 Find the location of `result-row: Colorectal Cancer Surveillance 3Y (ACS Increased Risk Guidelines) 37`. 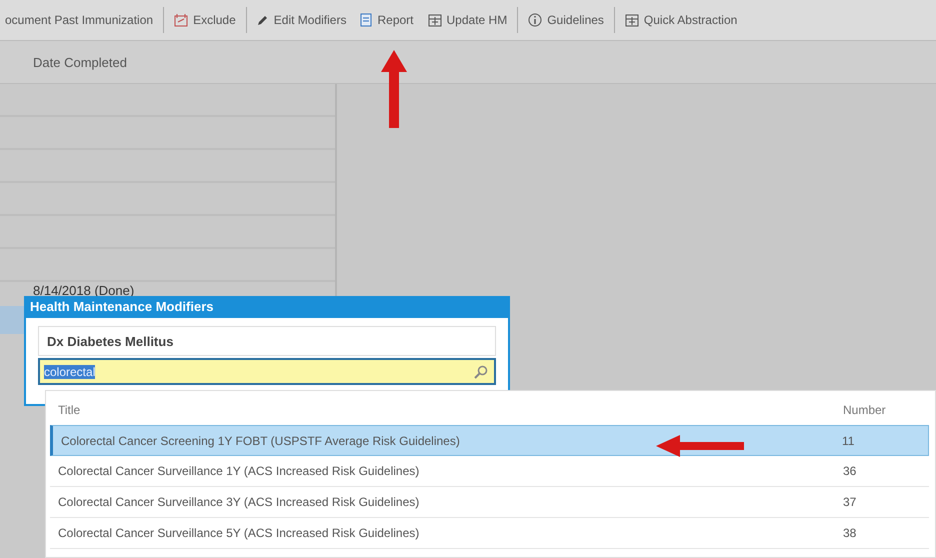

result-row: Colorectal Cancer Surveillance 3Y (ACS Increased Risk Guidelines) 37 is located at coordinates (489, 502).